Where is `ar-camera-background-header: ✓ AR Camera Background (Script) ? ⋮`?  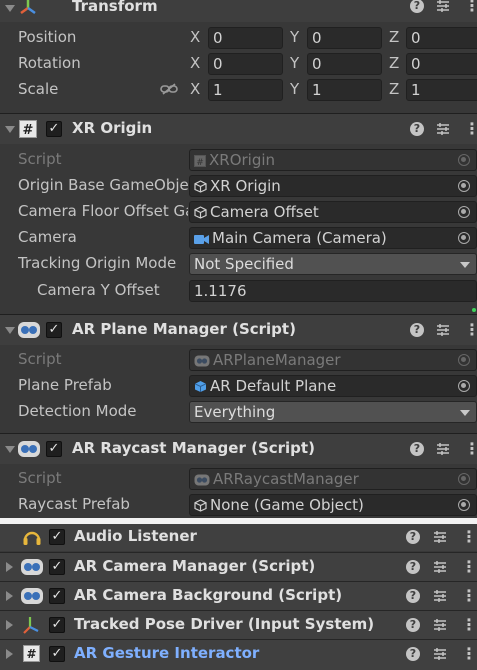 ar-camera-background-header: ✓ AR Camera Background (Script) ? ⋮ is located at coordinates (238, 595).